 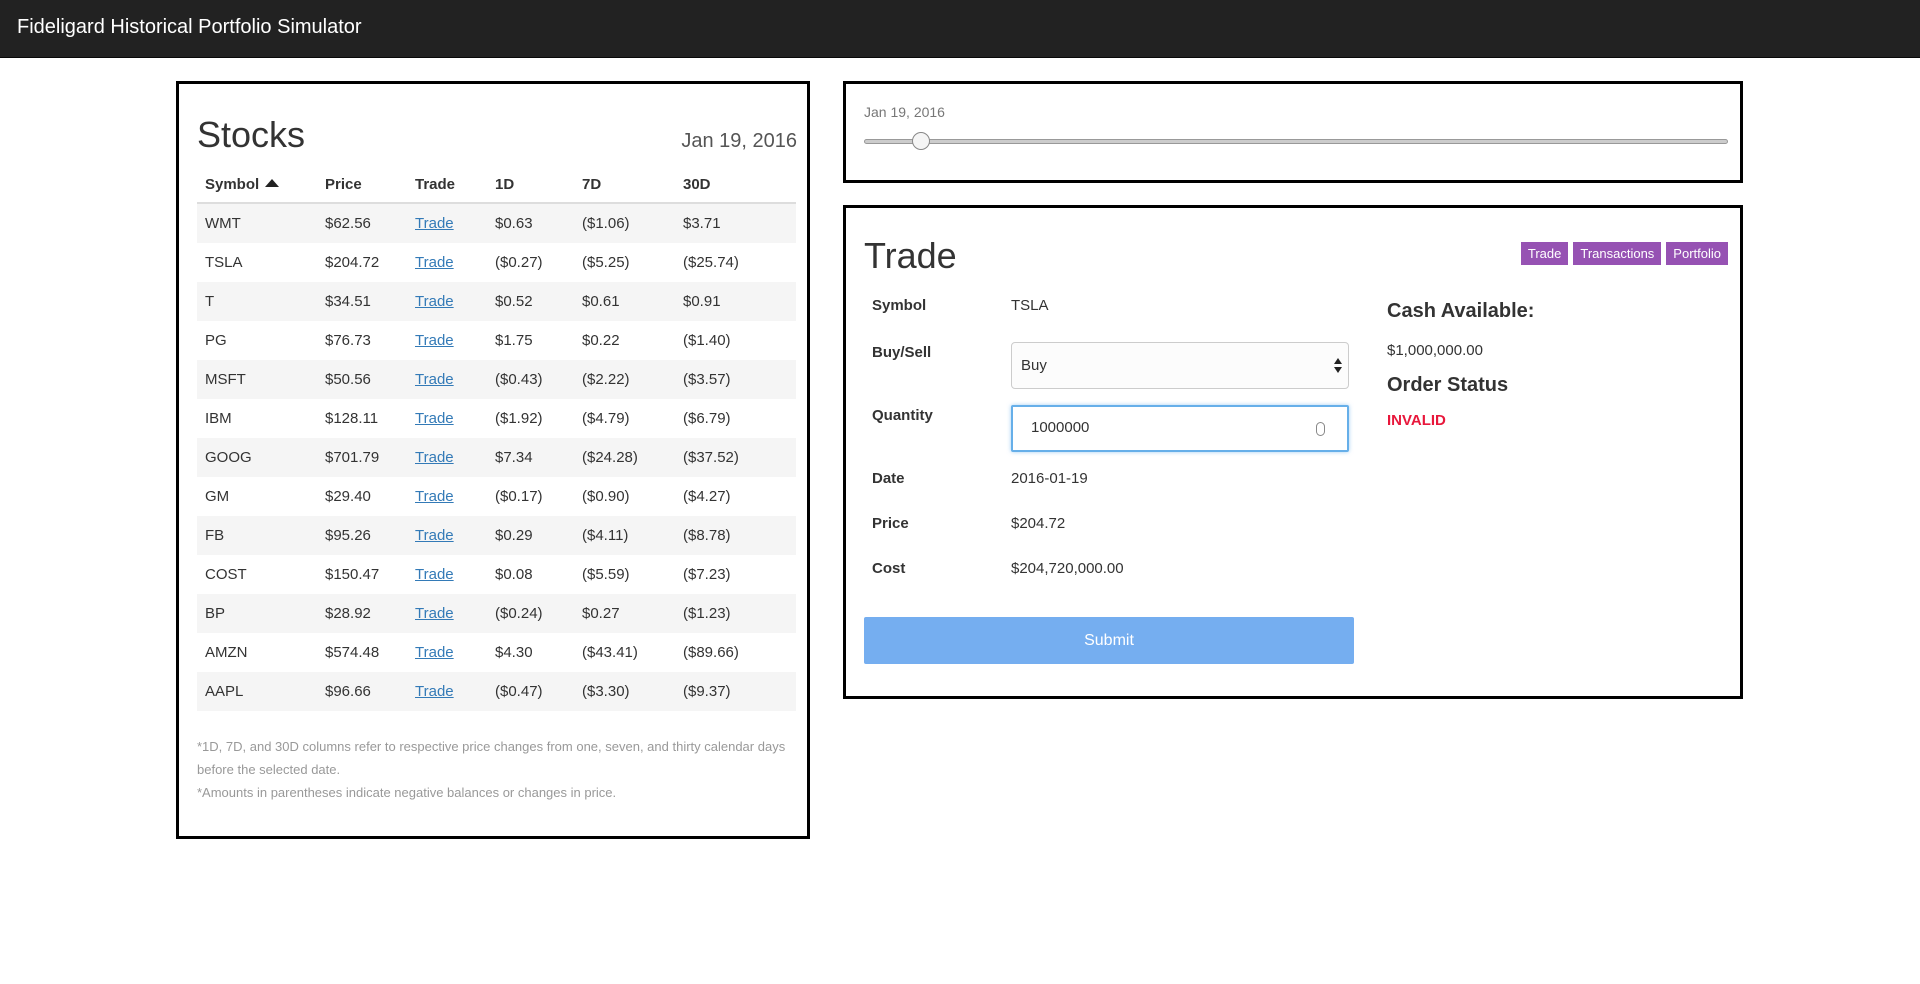 I want to click on column-header-7d: 7D, so click(x=624, y=185).